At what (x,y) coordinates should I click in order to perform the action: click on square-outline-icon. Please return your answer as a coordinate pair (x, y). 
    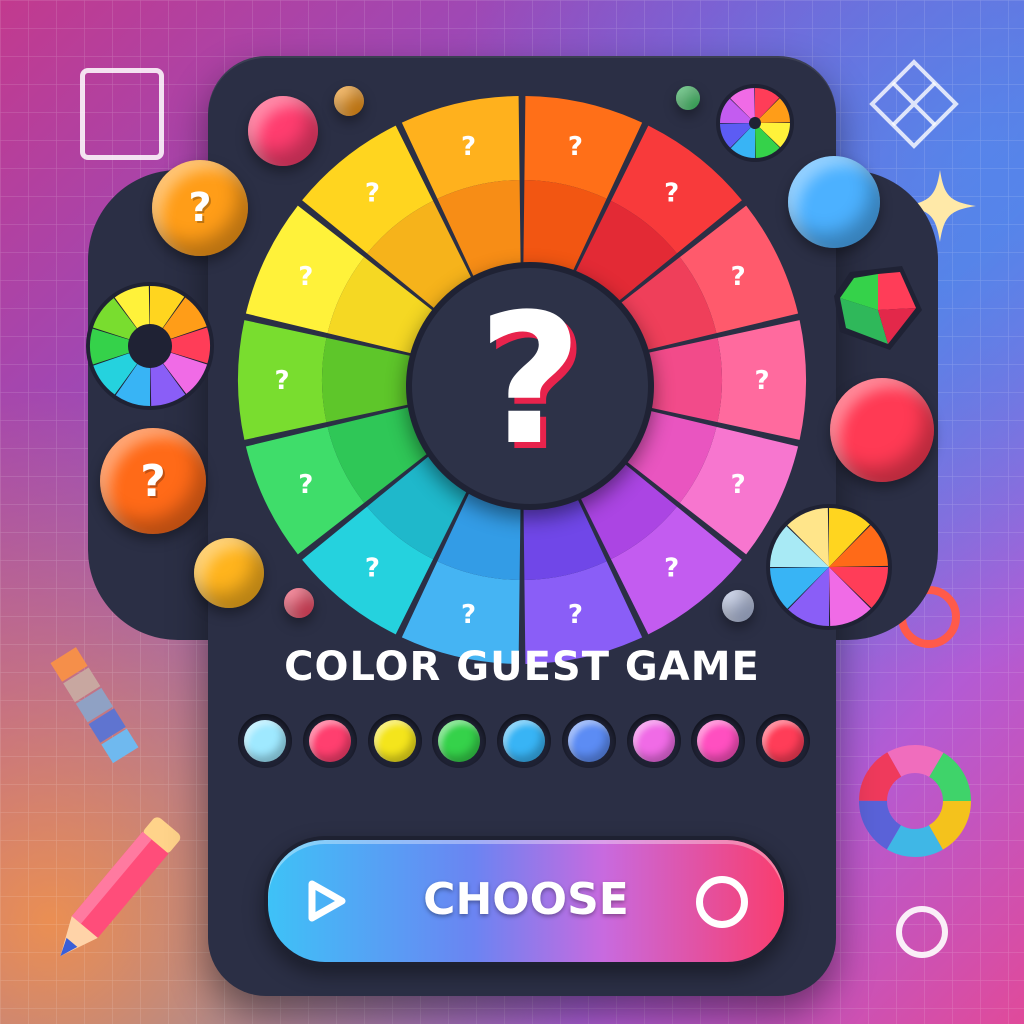
    Looking at the image, I should click on (122, 114).